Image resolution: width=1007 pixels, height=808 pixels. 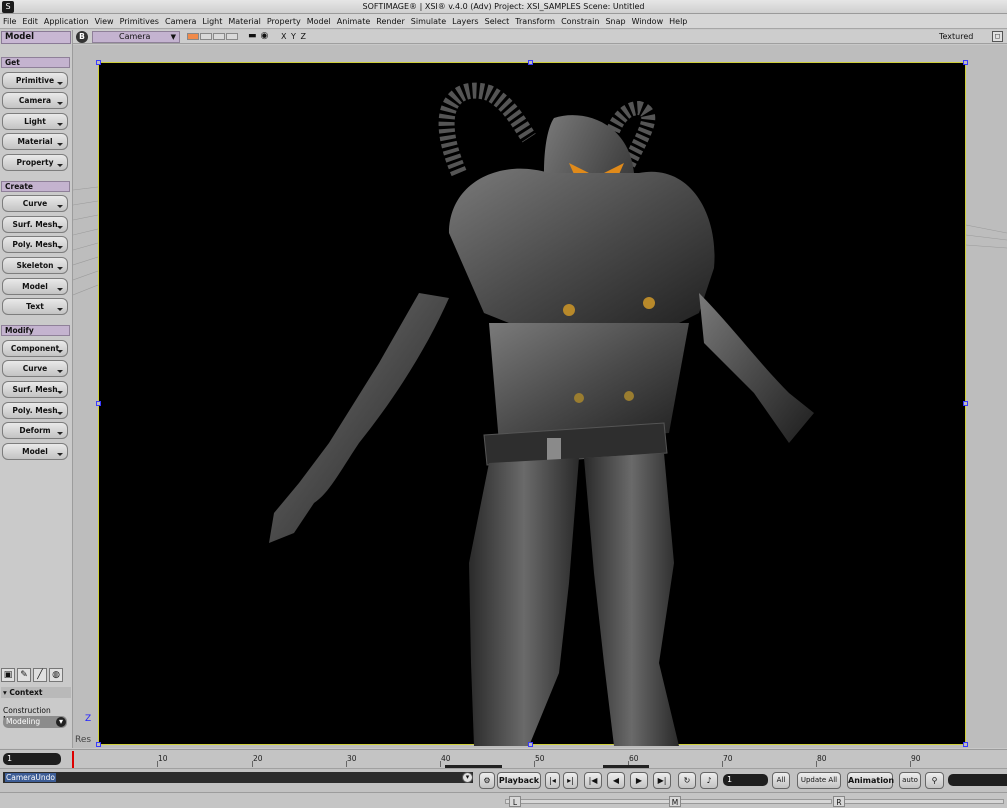 What do you see at coordinates (997, 36) in the screenshot?
I see `maximize-viewport-icon: ◻` at bounding box center [997, 36].